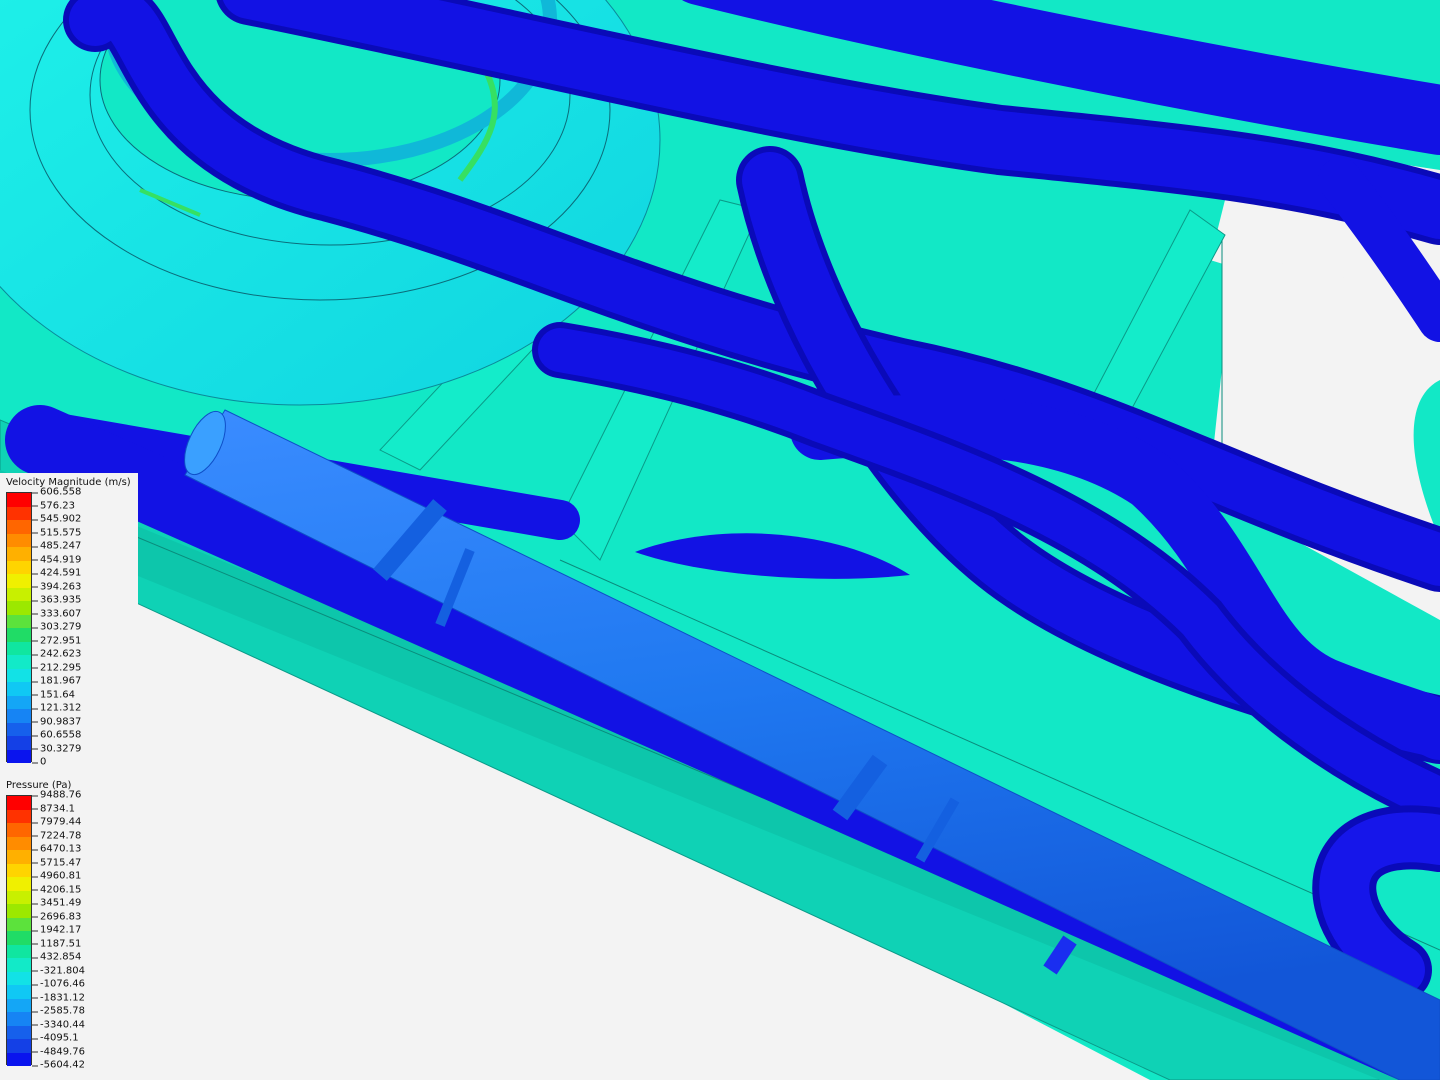 This screenshot has width=1440, height=1080. Describe the element at coordinates (56, 708) in the screenshot. I see `velocity-tick-label: 121.312` at that location.